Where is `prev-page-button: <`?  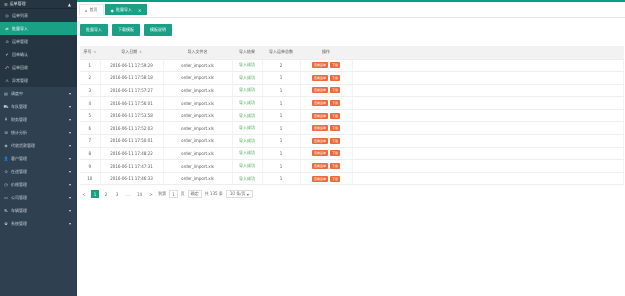
prev-page-button: < is located at coordinates (84, 194).